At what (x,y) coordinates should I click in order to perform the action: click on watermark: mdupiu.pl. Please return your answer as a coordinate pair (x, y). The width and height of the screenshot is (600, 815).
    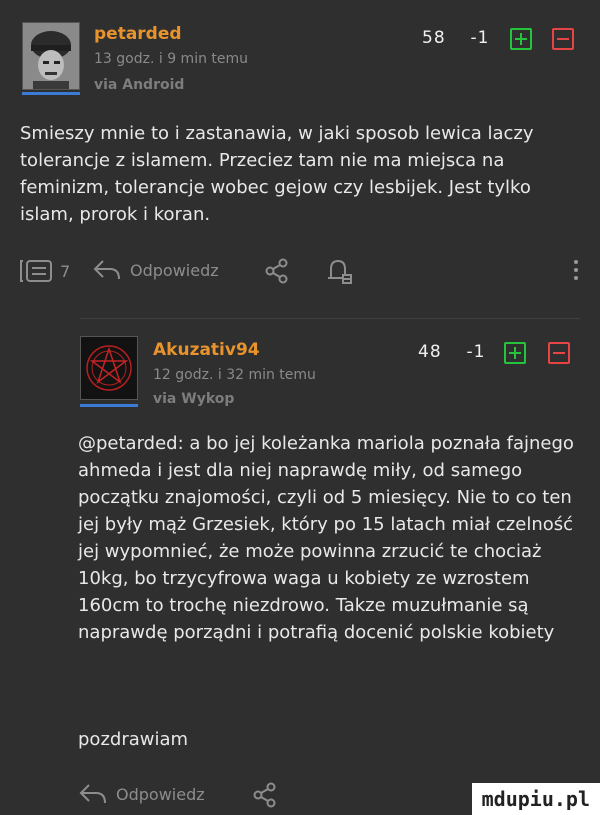
    Looking at the image, I should click on (535, 799).